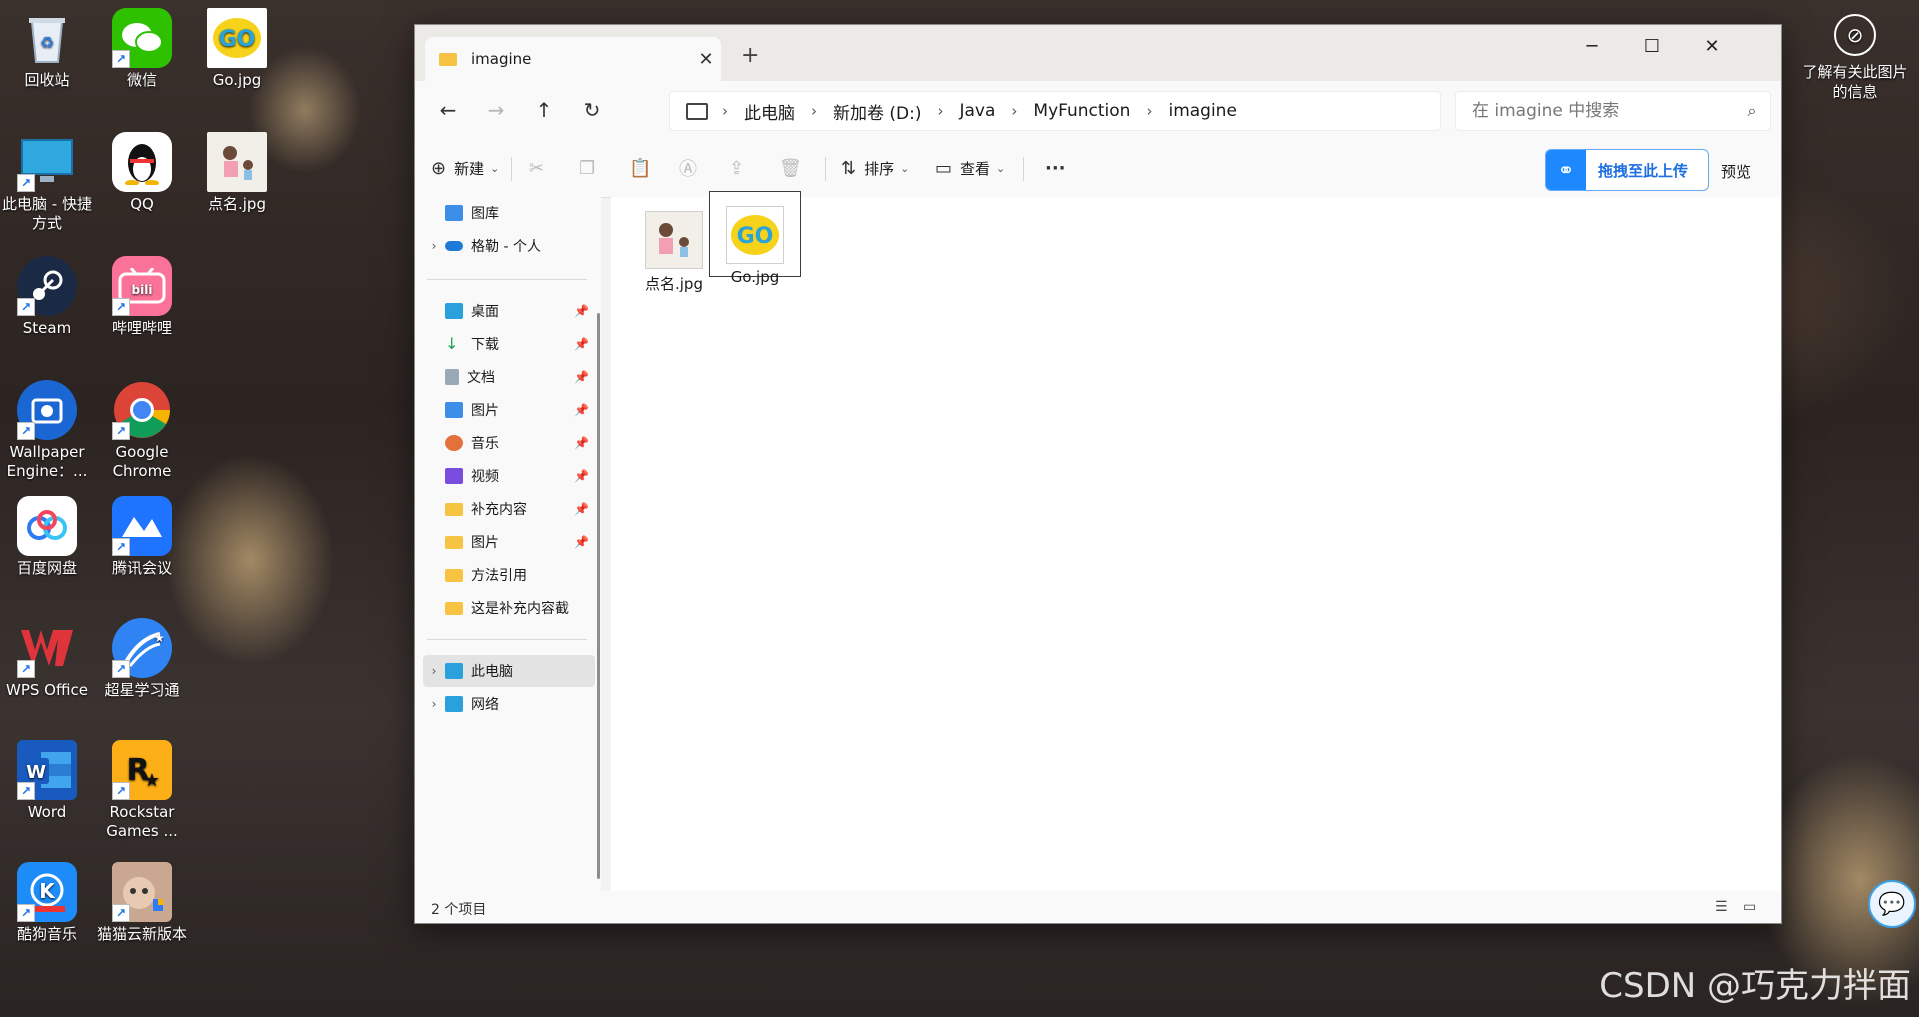 The height and width of the screenshot is (1017, 1919). Describe the element at coordinates (1592, 47) in the screenshot. I see `minimize-button: ─` at that location.